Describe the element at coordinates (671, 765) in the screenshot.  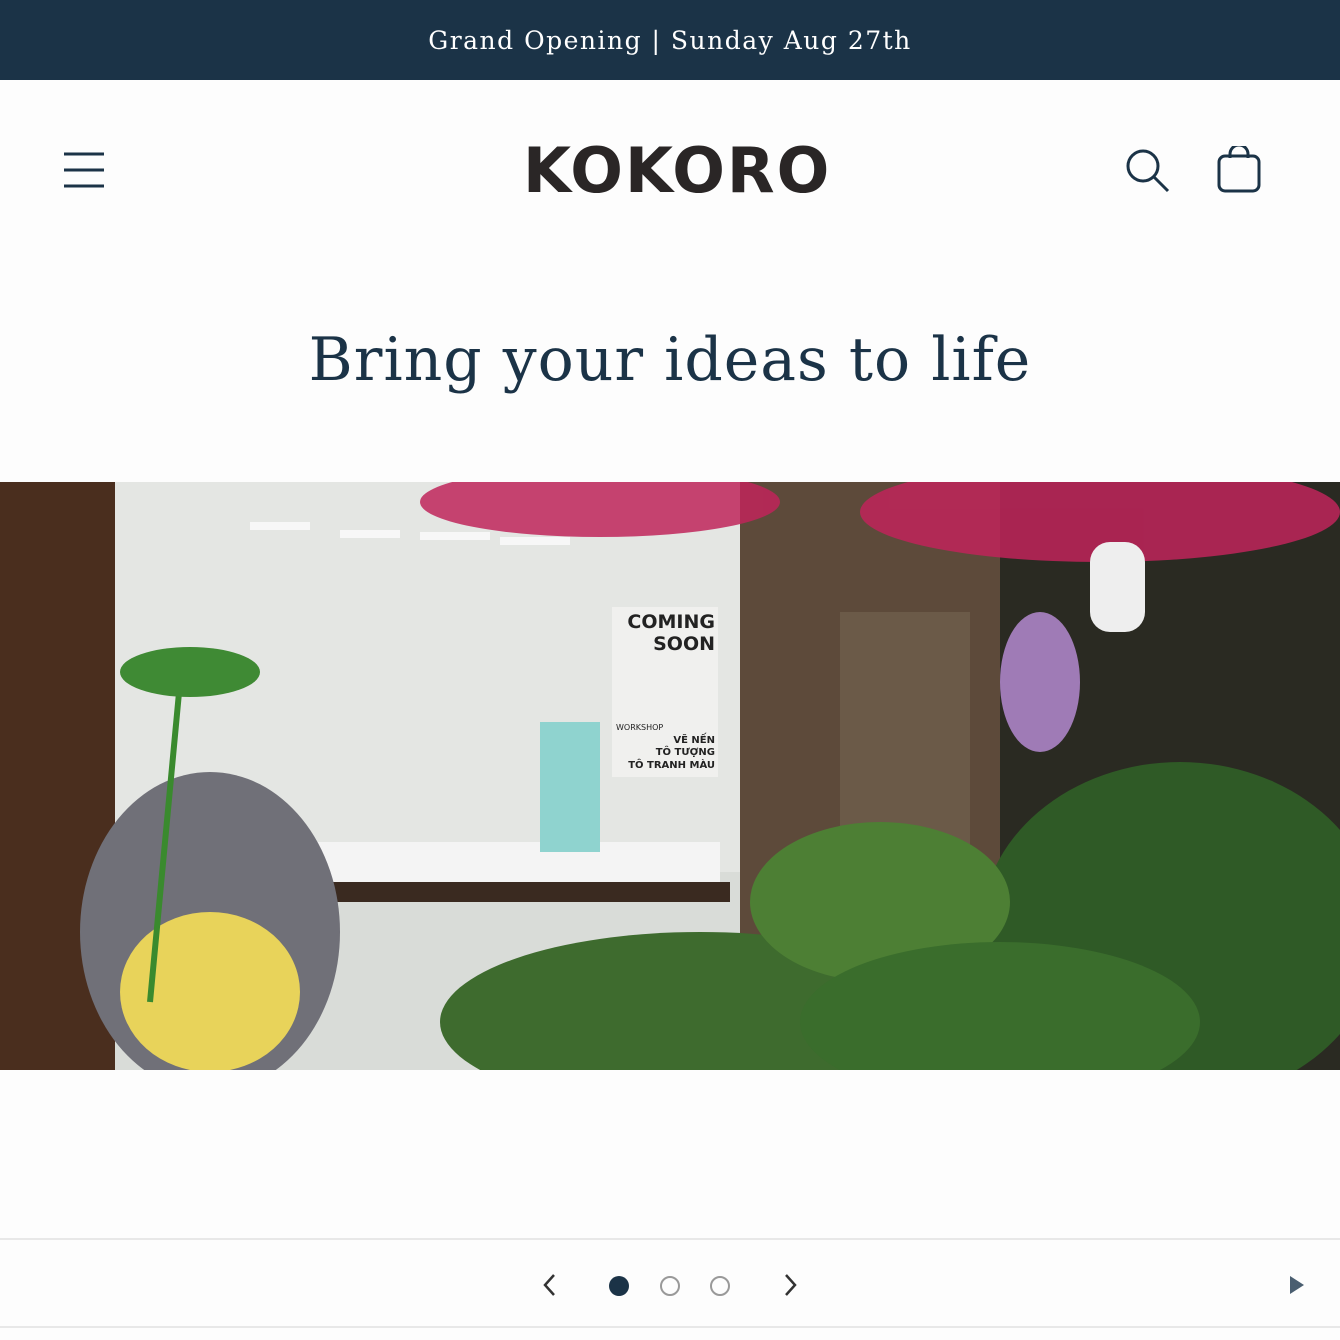
I see `sign-line-3: TÔ TRANH MÀU` at that location.